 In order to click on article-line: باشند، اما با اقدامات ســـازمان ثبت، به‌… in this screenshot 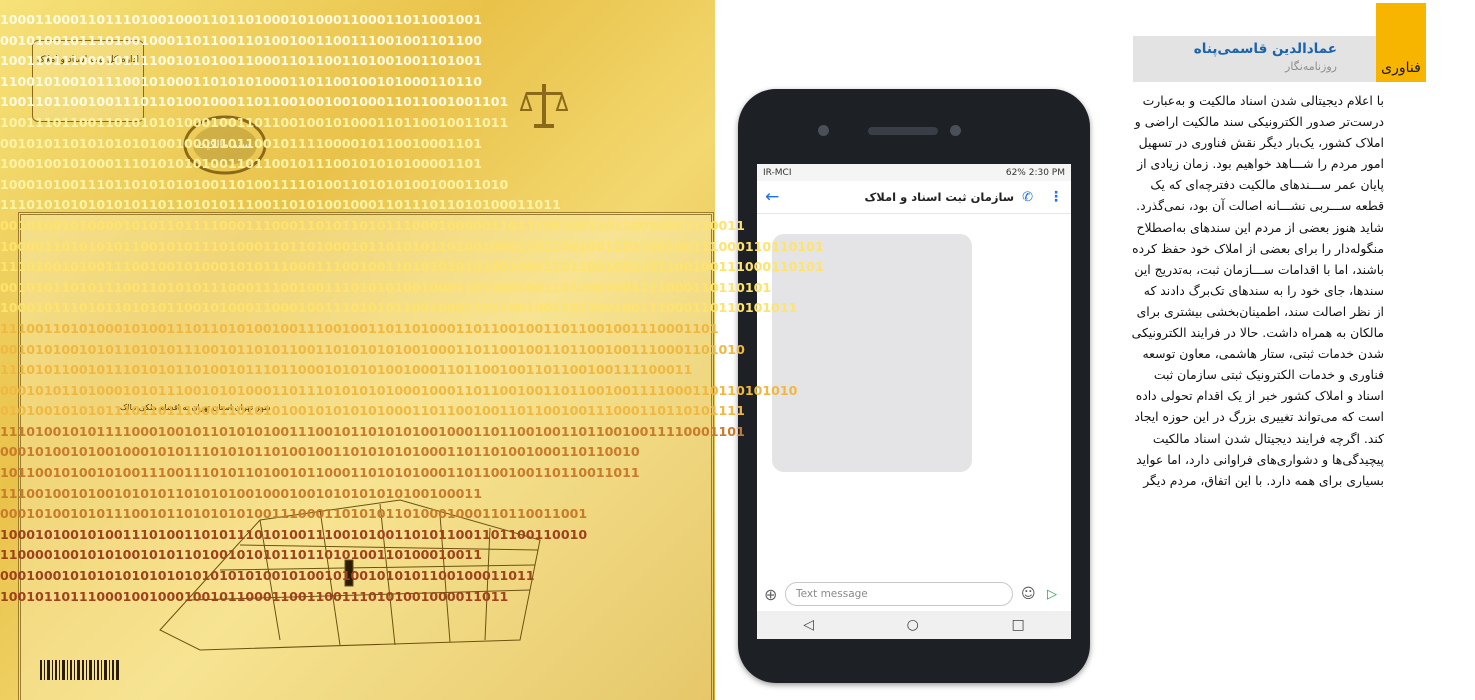, I will do `click(1259, 269)`.